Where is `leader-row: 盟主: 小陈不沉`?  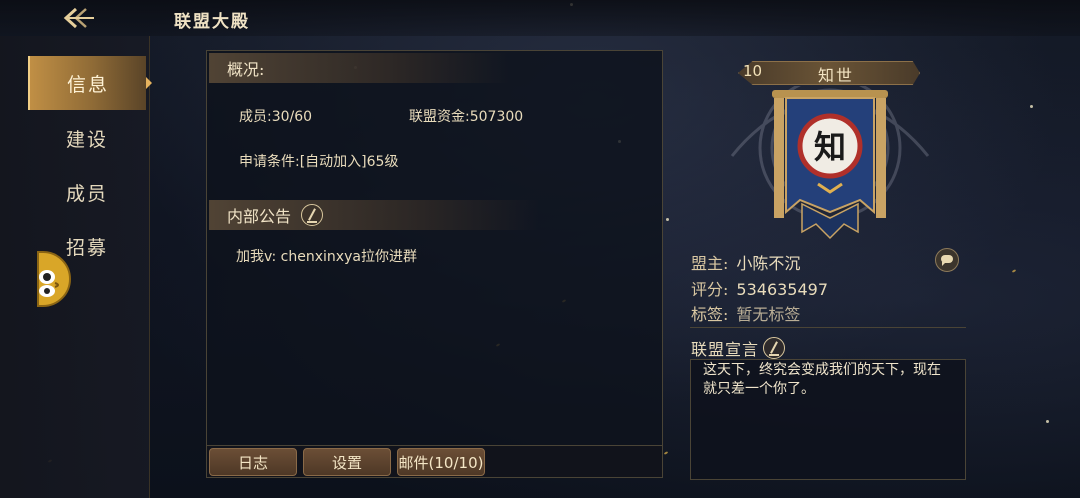 leader-row: 盟主: 小陈不沉 is located at coordinates (745, 262).